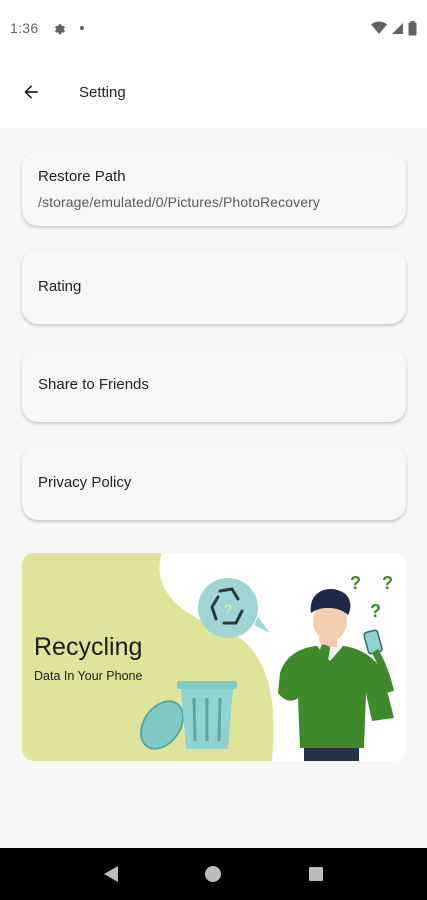  Describe the element at coordinates (379, 27) in the screenshot. I see `wifi-icon` at that location.